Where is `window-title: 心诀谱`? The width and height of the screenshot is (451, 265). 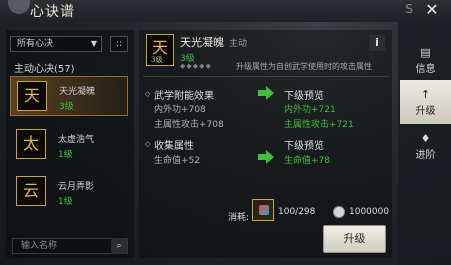
window-title: 心诀谱 is located at coordinates (52, 12).